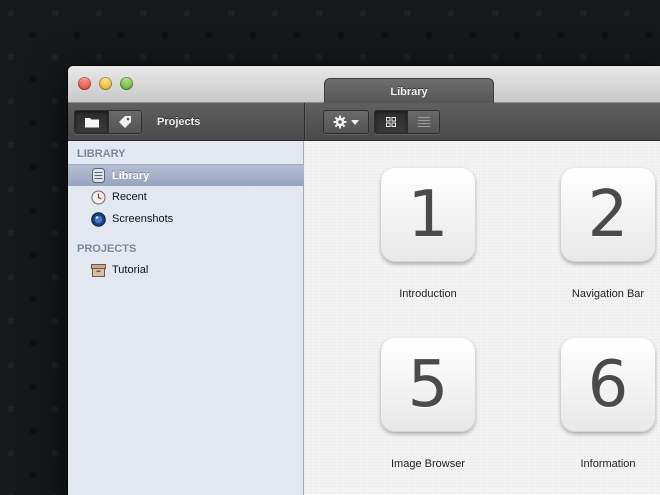  I want to click on sidebar-item-screenshots: Screenshots, so click(186, 219).